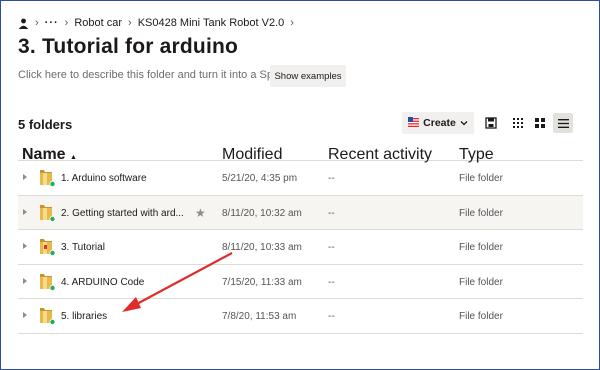 This screenshot has width=600, height=370. Describe the element at coordinates (102, 282) in the screenshot. I see `folder-name: 4. ARDUINO Code` at that location.